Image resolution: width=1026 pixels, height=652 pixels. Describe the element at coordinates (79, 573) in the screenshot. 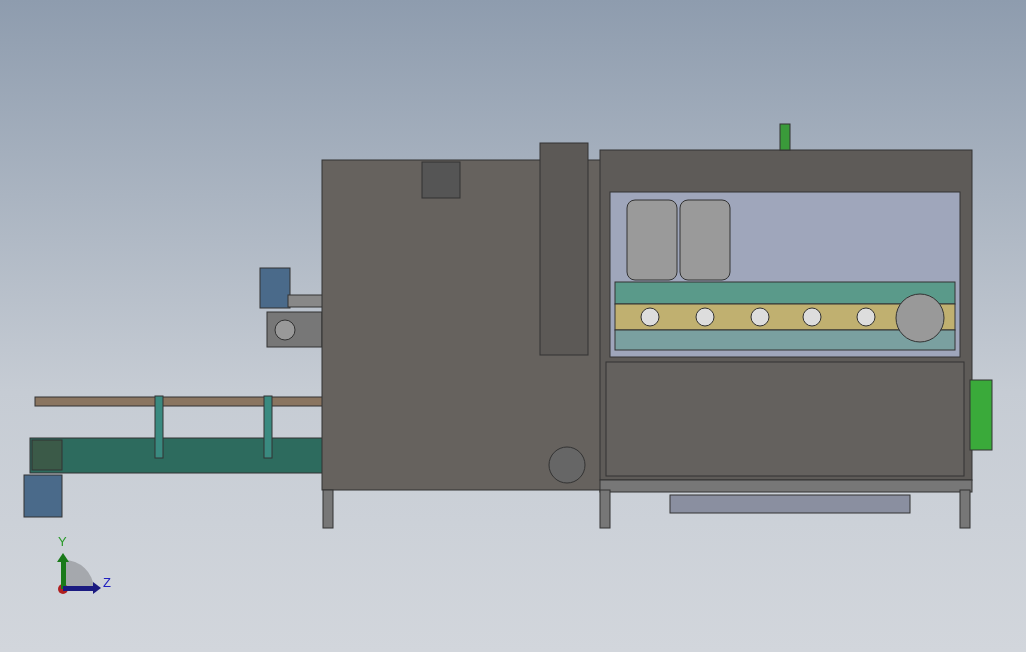

I see `axis-triad-drawing` at that location.